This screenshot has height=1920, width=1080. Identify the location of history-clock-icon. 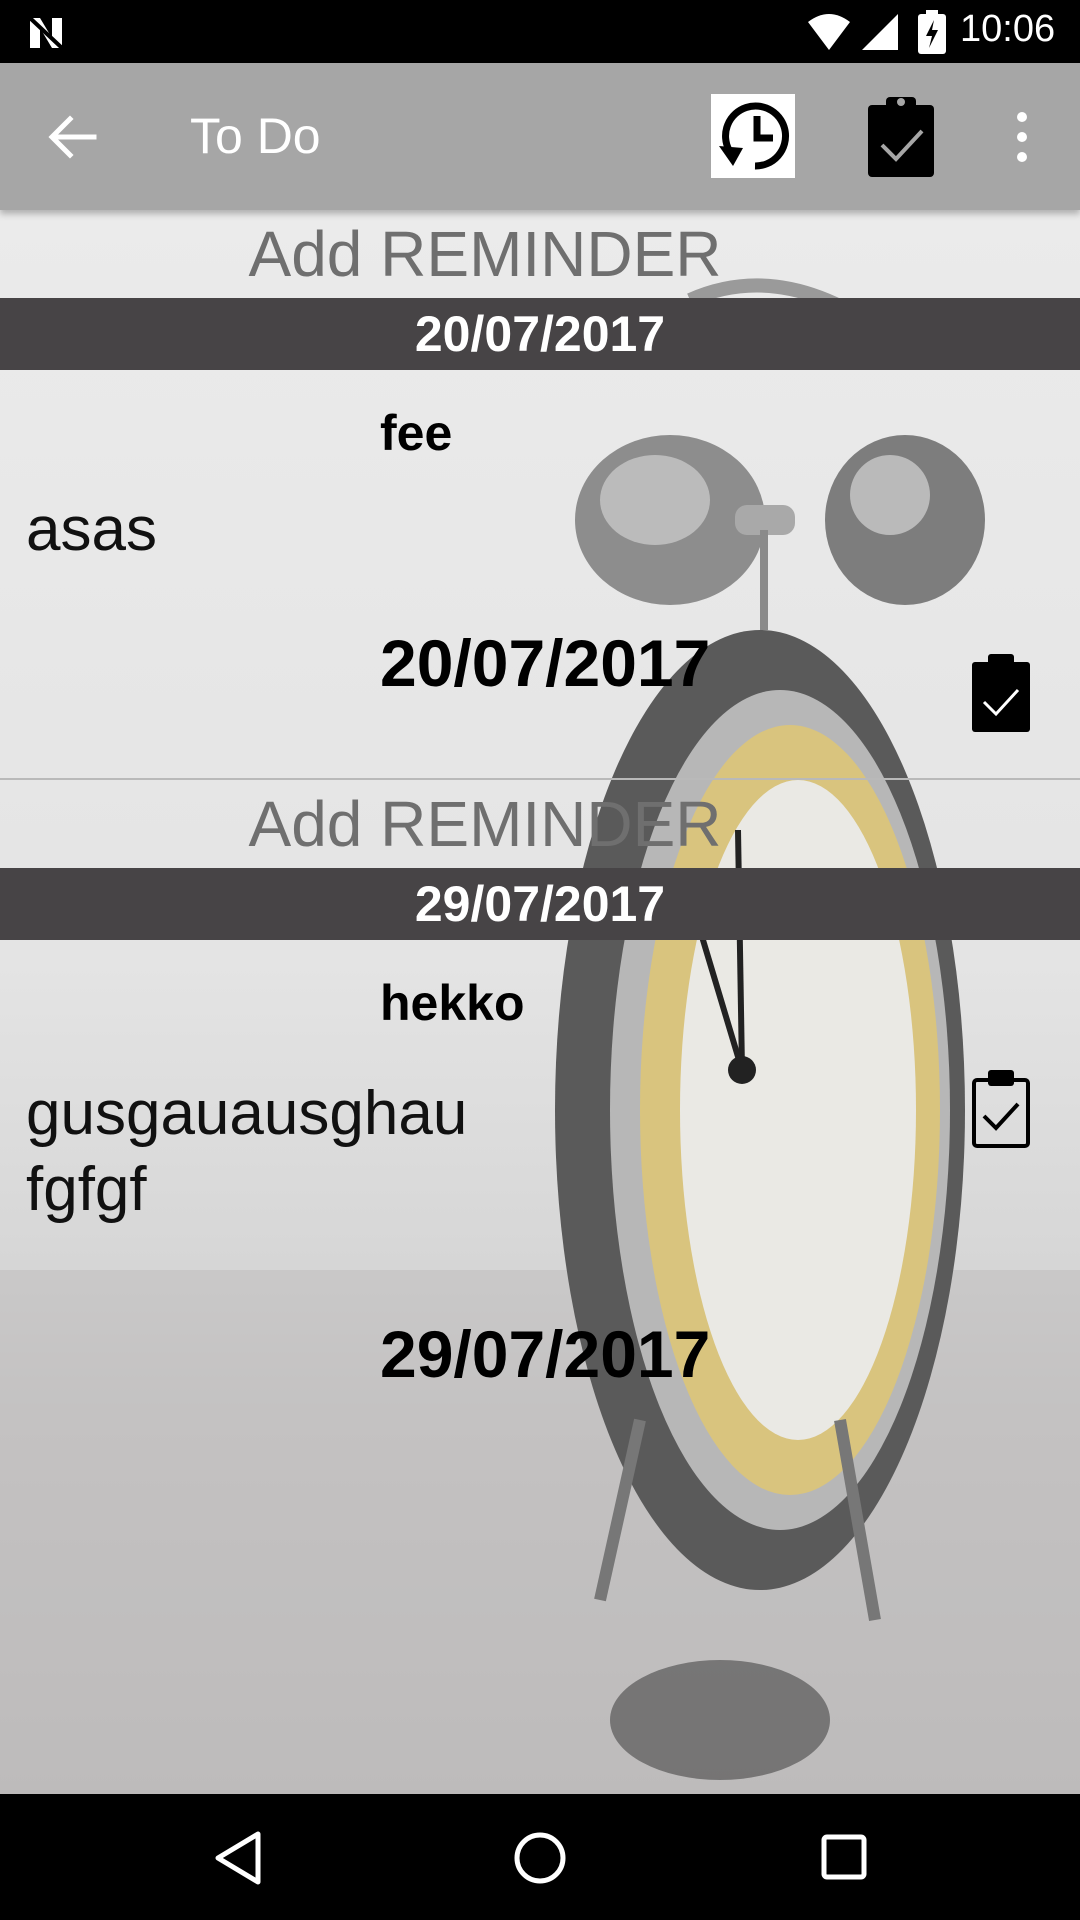
(754, 136).